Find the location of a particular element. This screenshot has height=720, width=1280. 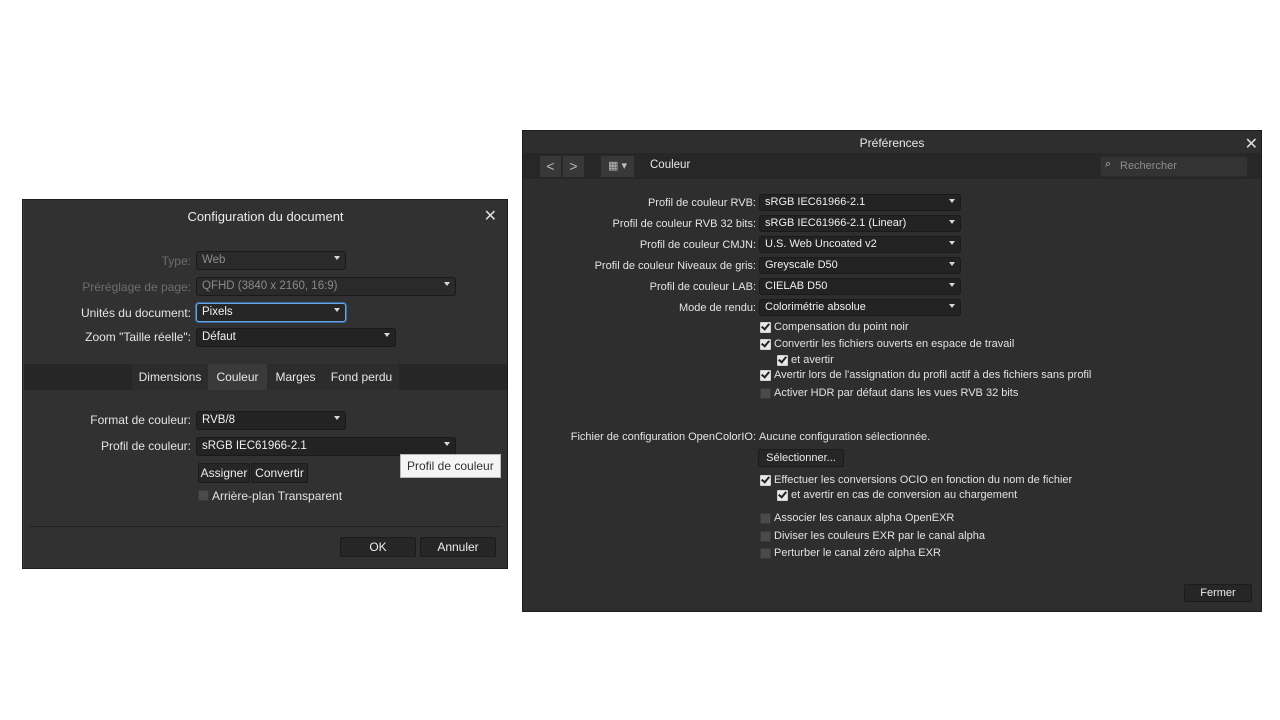

rgb32-profile-value: sRGB IEC61966-2.1 (Linear) is located at coordinates (836, 223).